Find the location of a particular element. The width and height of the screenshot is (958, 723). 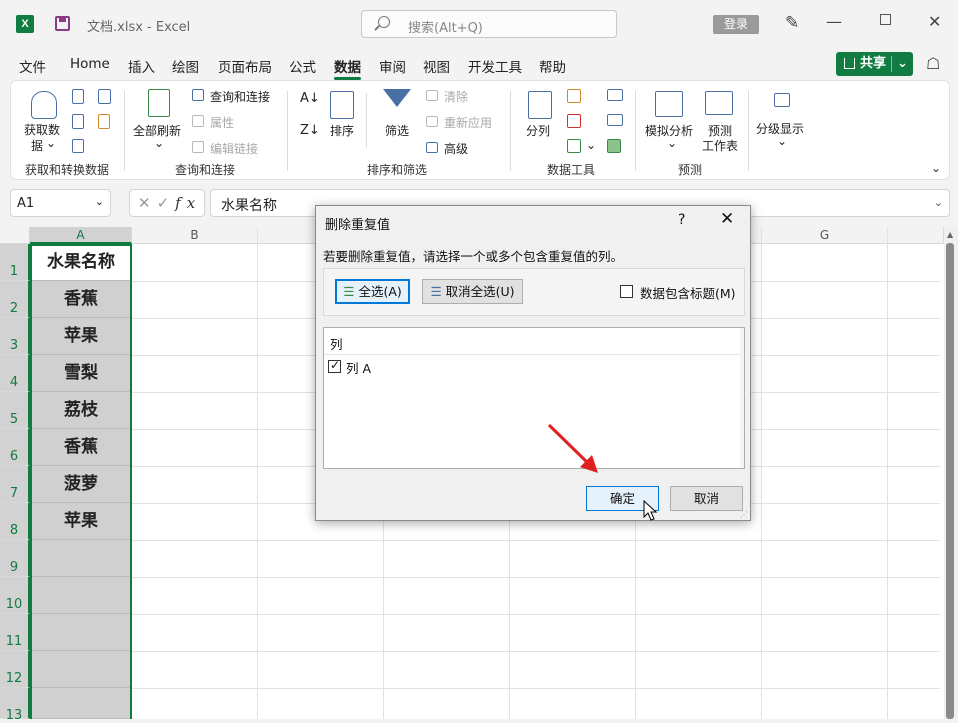

sort-descending-icon: Z↓ is located at coordinates (310, 130).